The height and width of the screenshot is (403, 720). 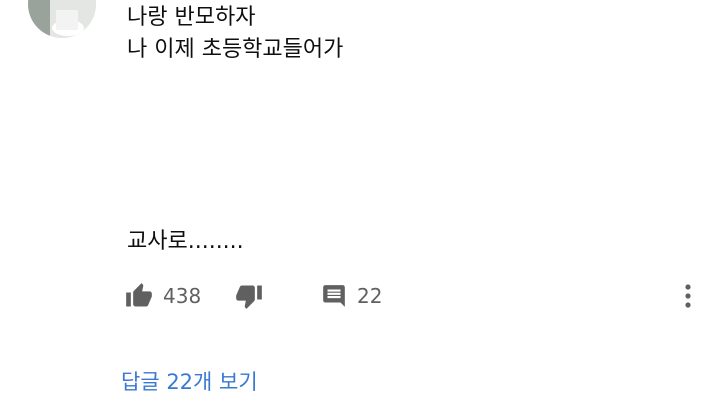 I want to click on comment-icon, so click(x=334, y=296).